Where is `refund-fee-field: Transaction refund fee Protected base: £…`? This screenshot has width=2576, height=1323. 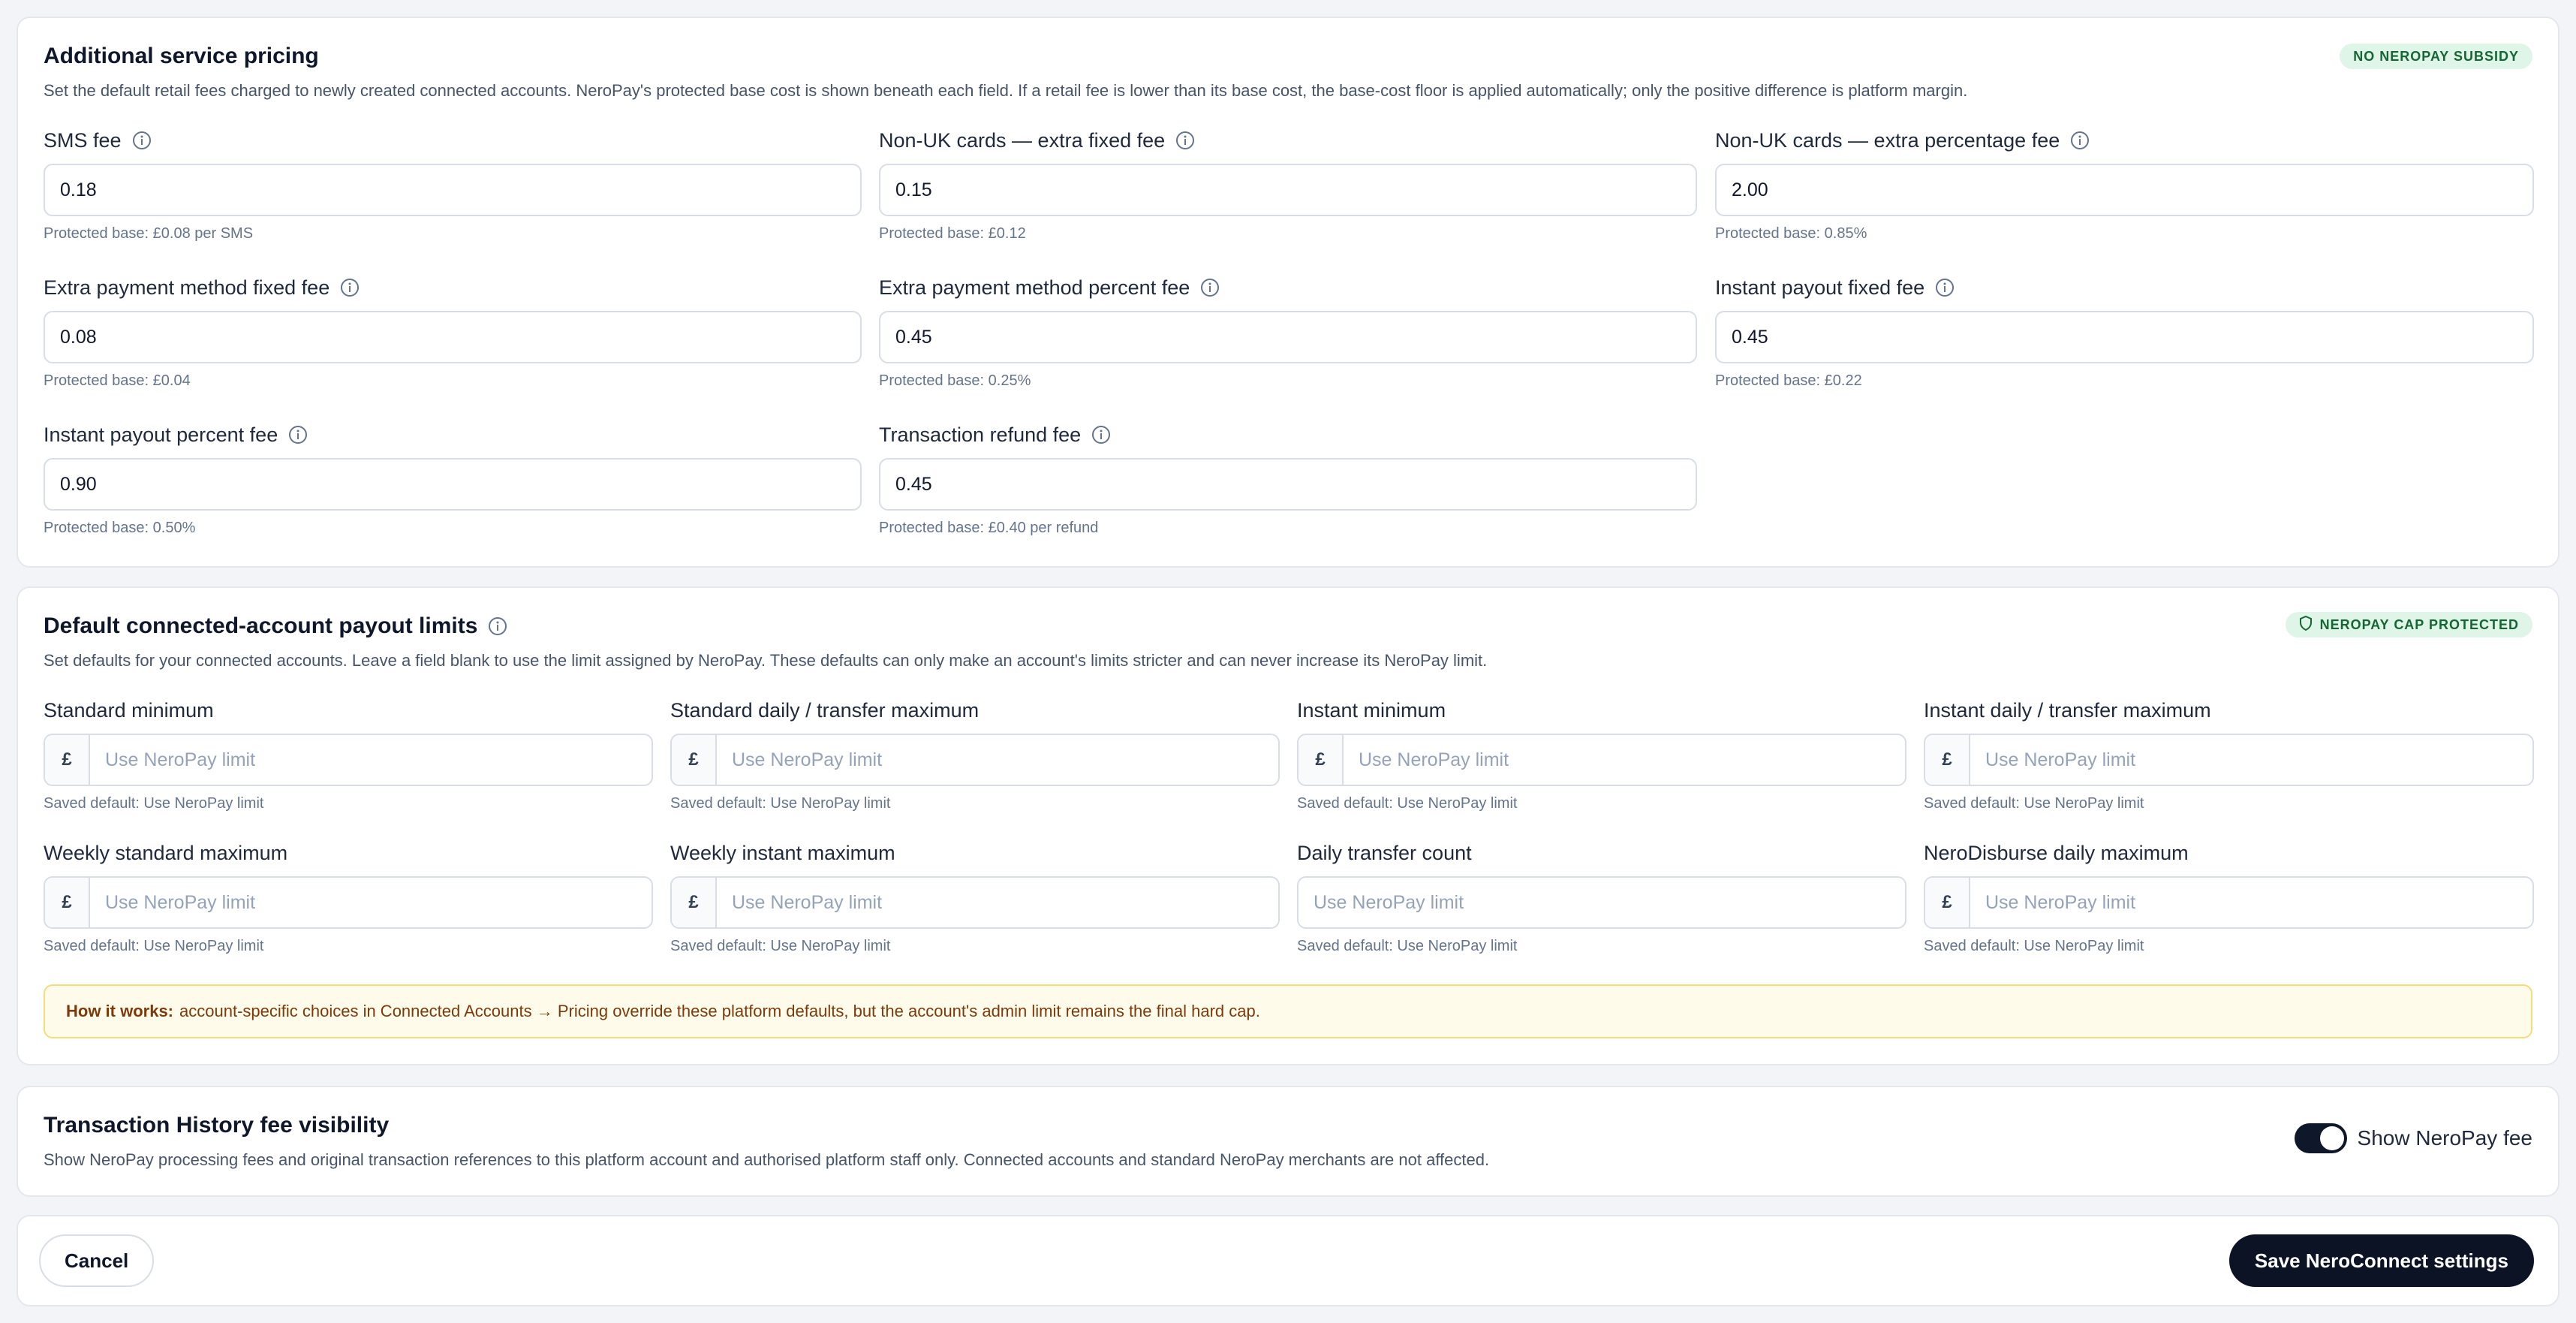 refund-fee-field: Transaction refund fee Protected base: £… is located at coordinates (1288, 479).